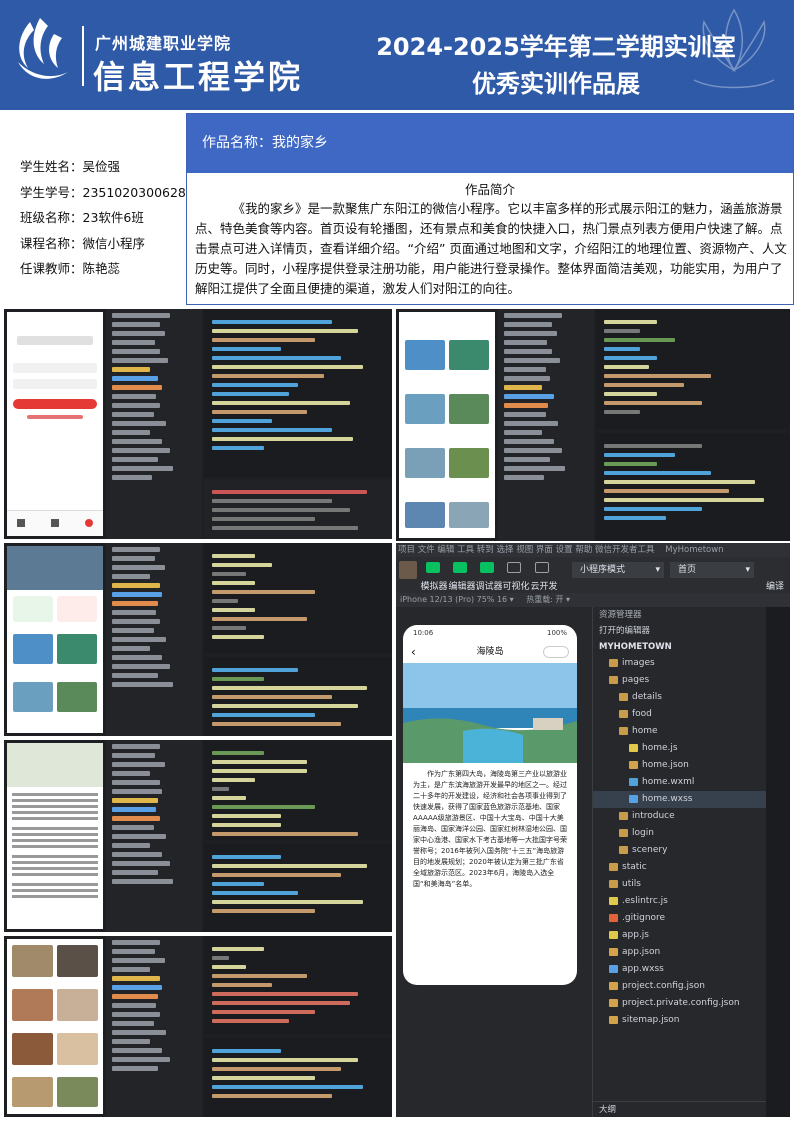 The height and width of the screenshot is (1123, 794). What do you see at coordinates (679, 631) in the screenshot?
I see `open-editors: 打开的编辑器` at bounding box center [679, 631].